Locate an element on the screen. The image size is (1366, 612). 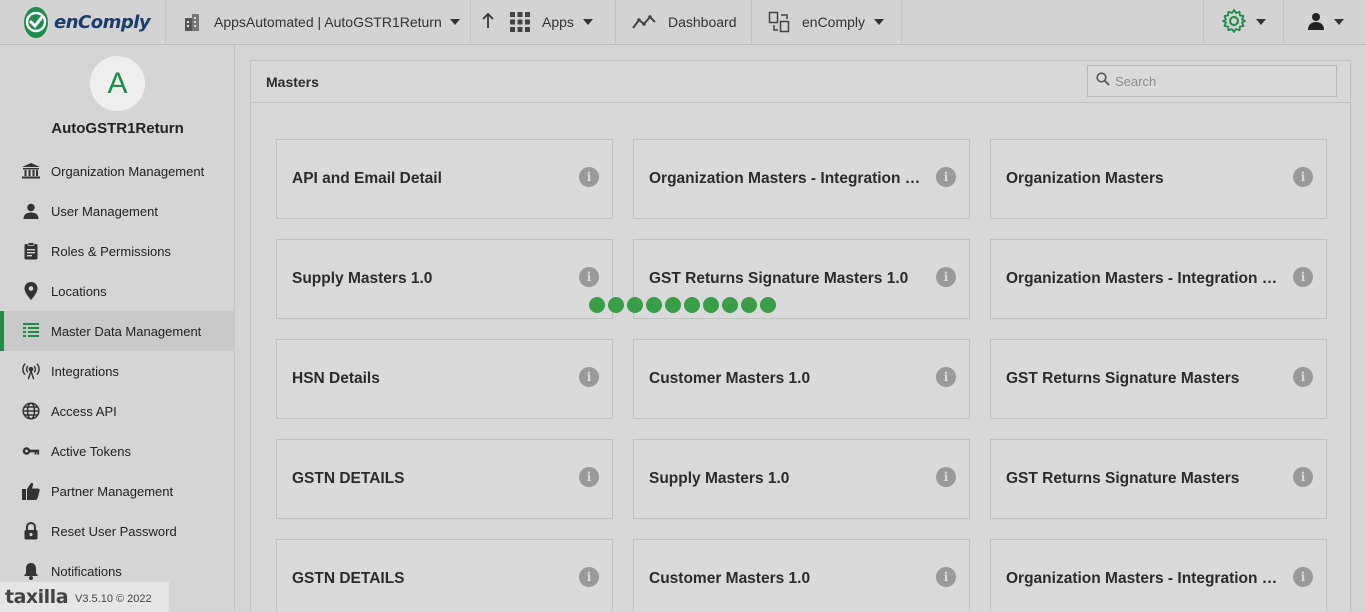
lock-icon is located at coordinates (31, 531).